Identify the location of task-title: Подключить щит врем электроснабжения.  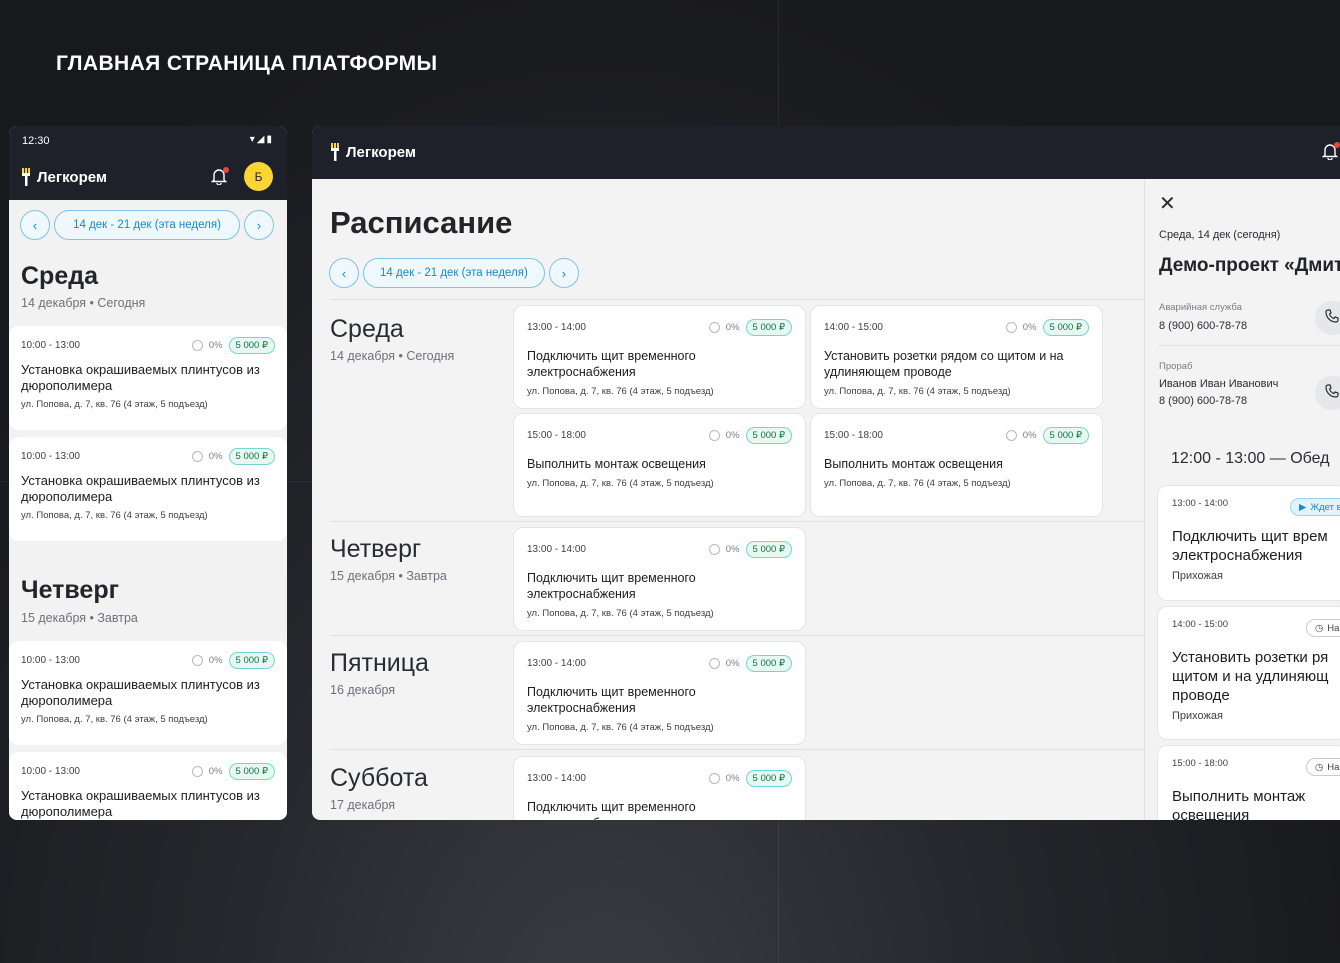
(1252, 546).